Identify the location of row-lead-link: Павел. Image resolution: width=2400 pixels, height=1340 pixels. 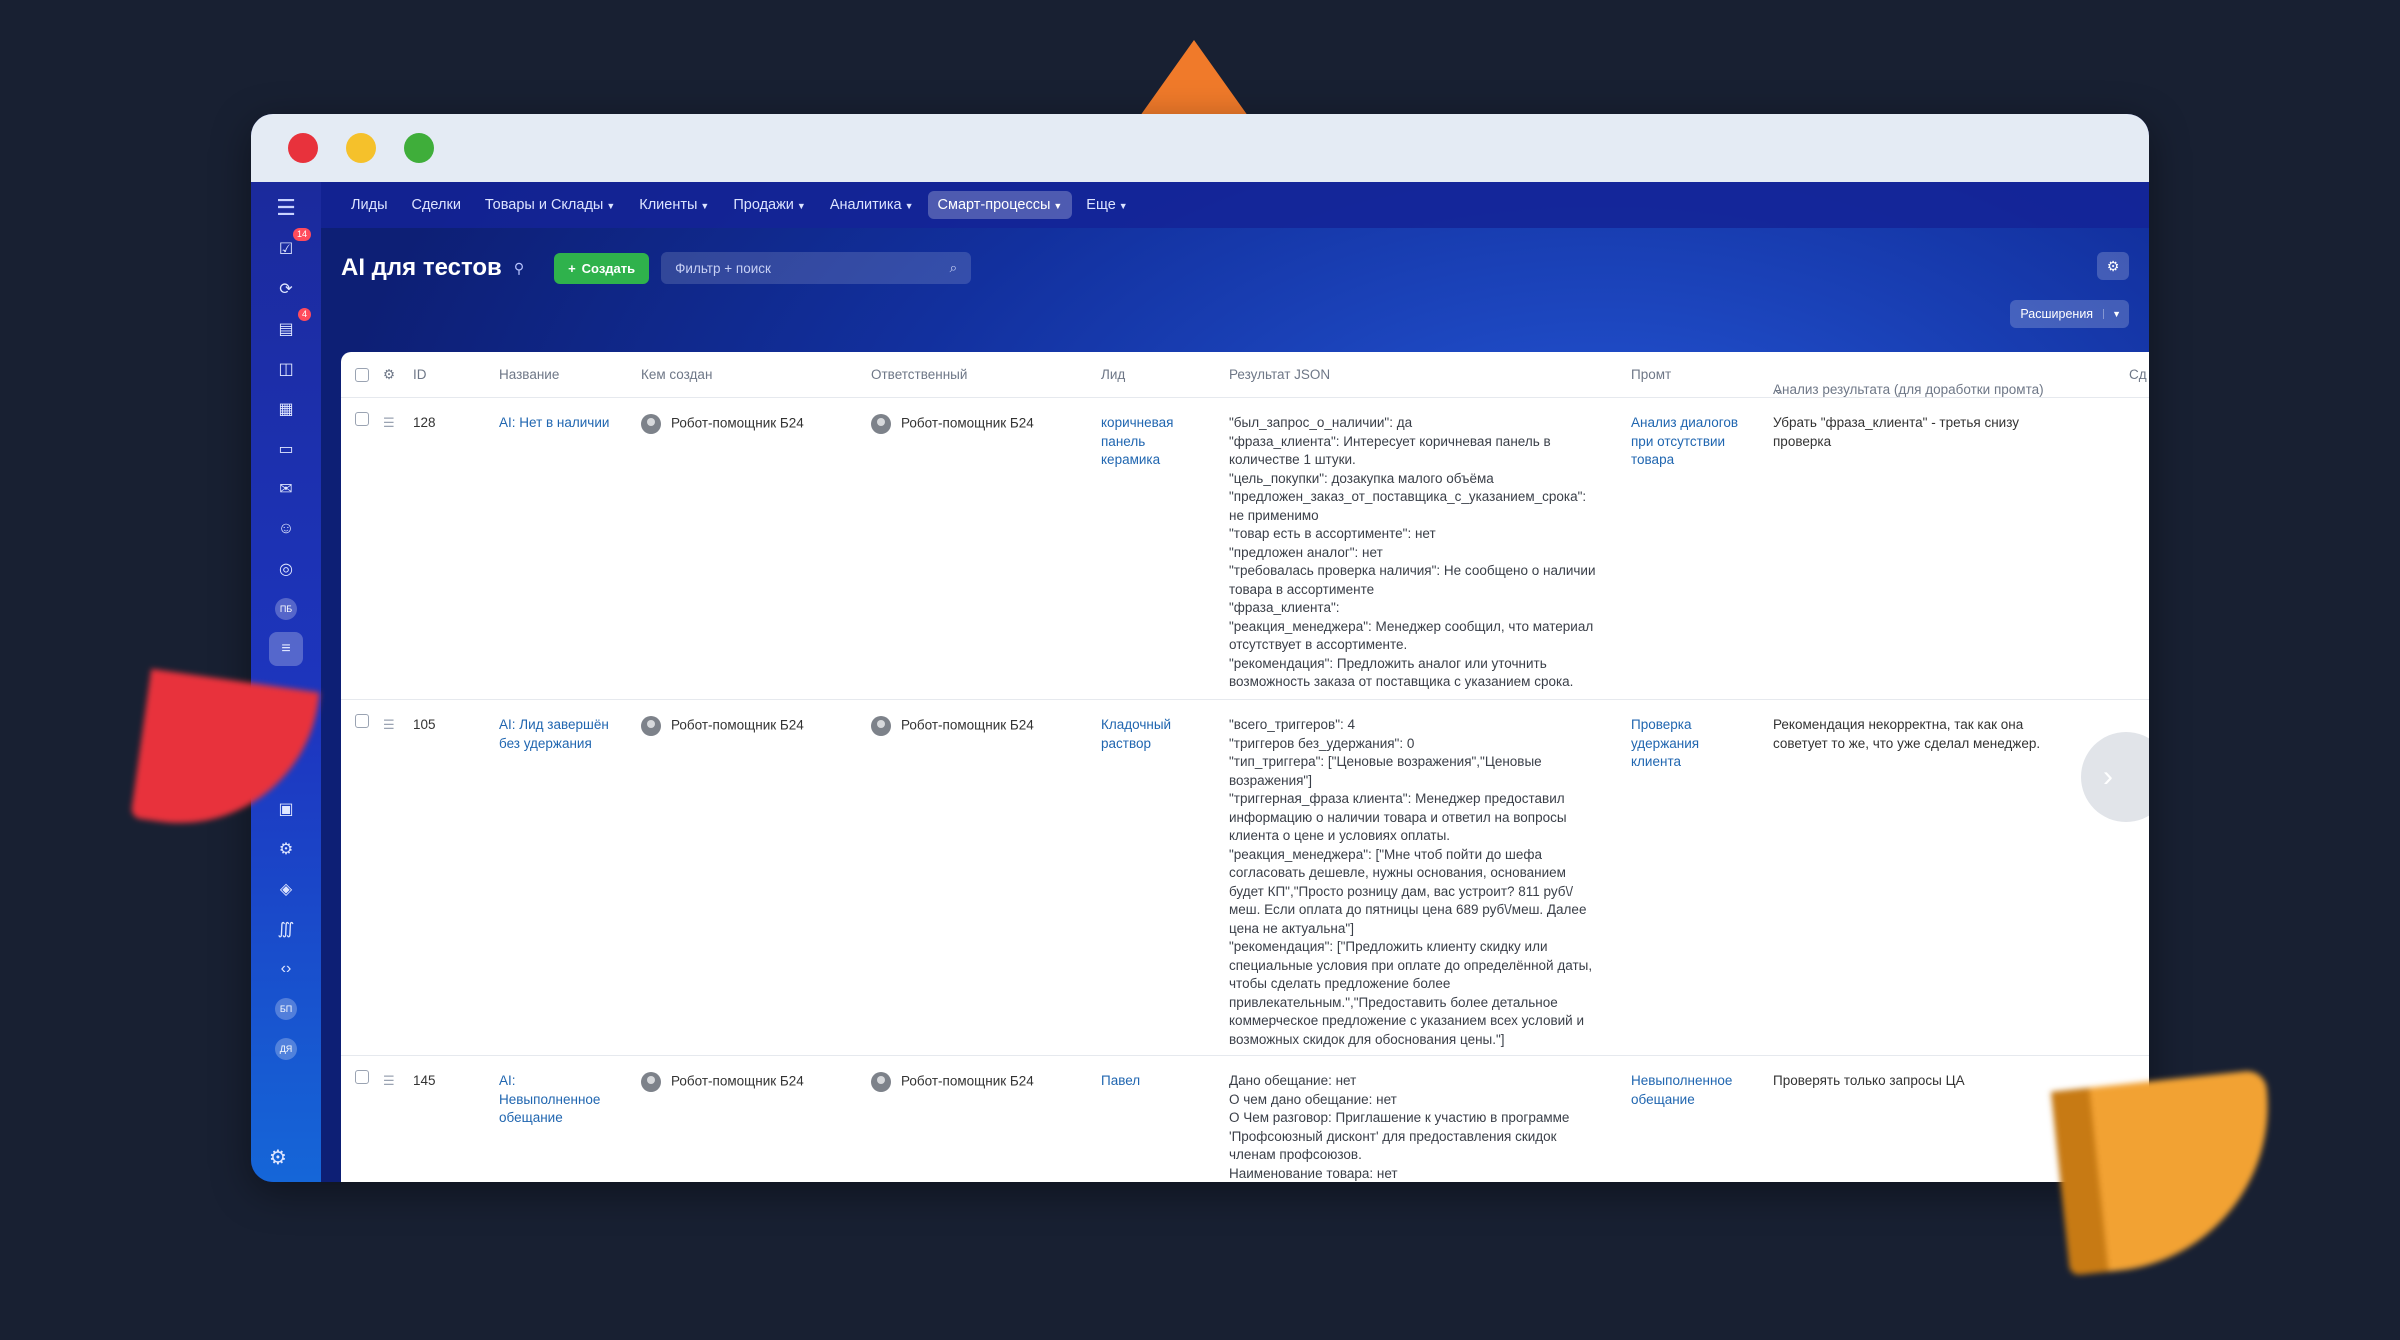
(1151, 1081).